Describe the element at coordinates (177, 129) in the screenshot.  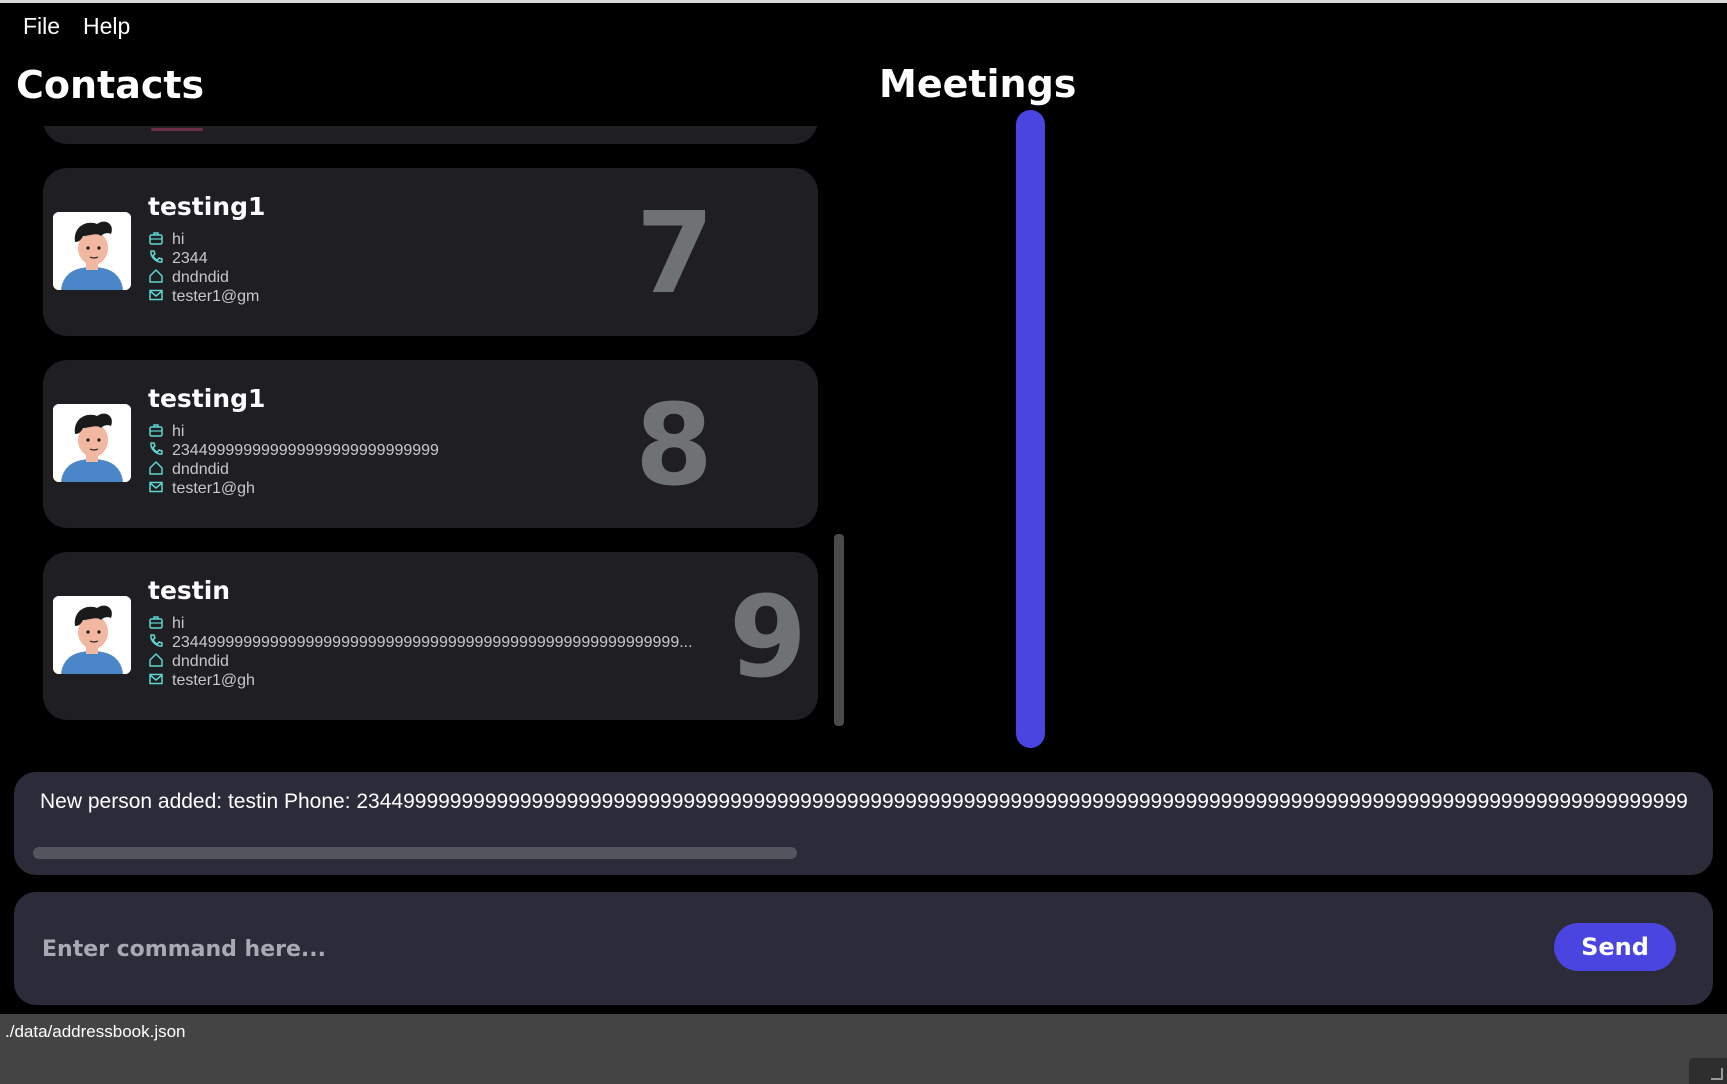
I see `tag-badge` at that location.